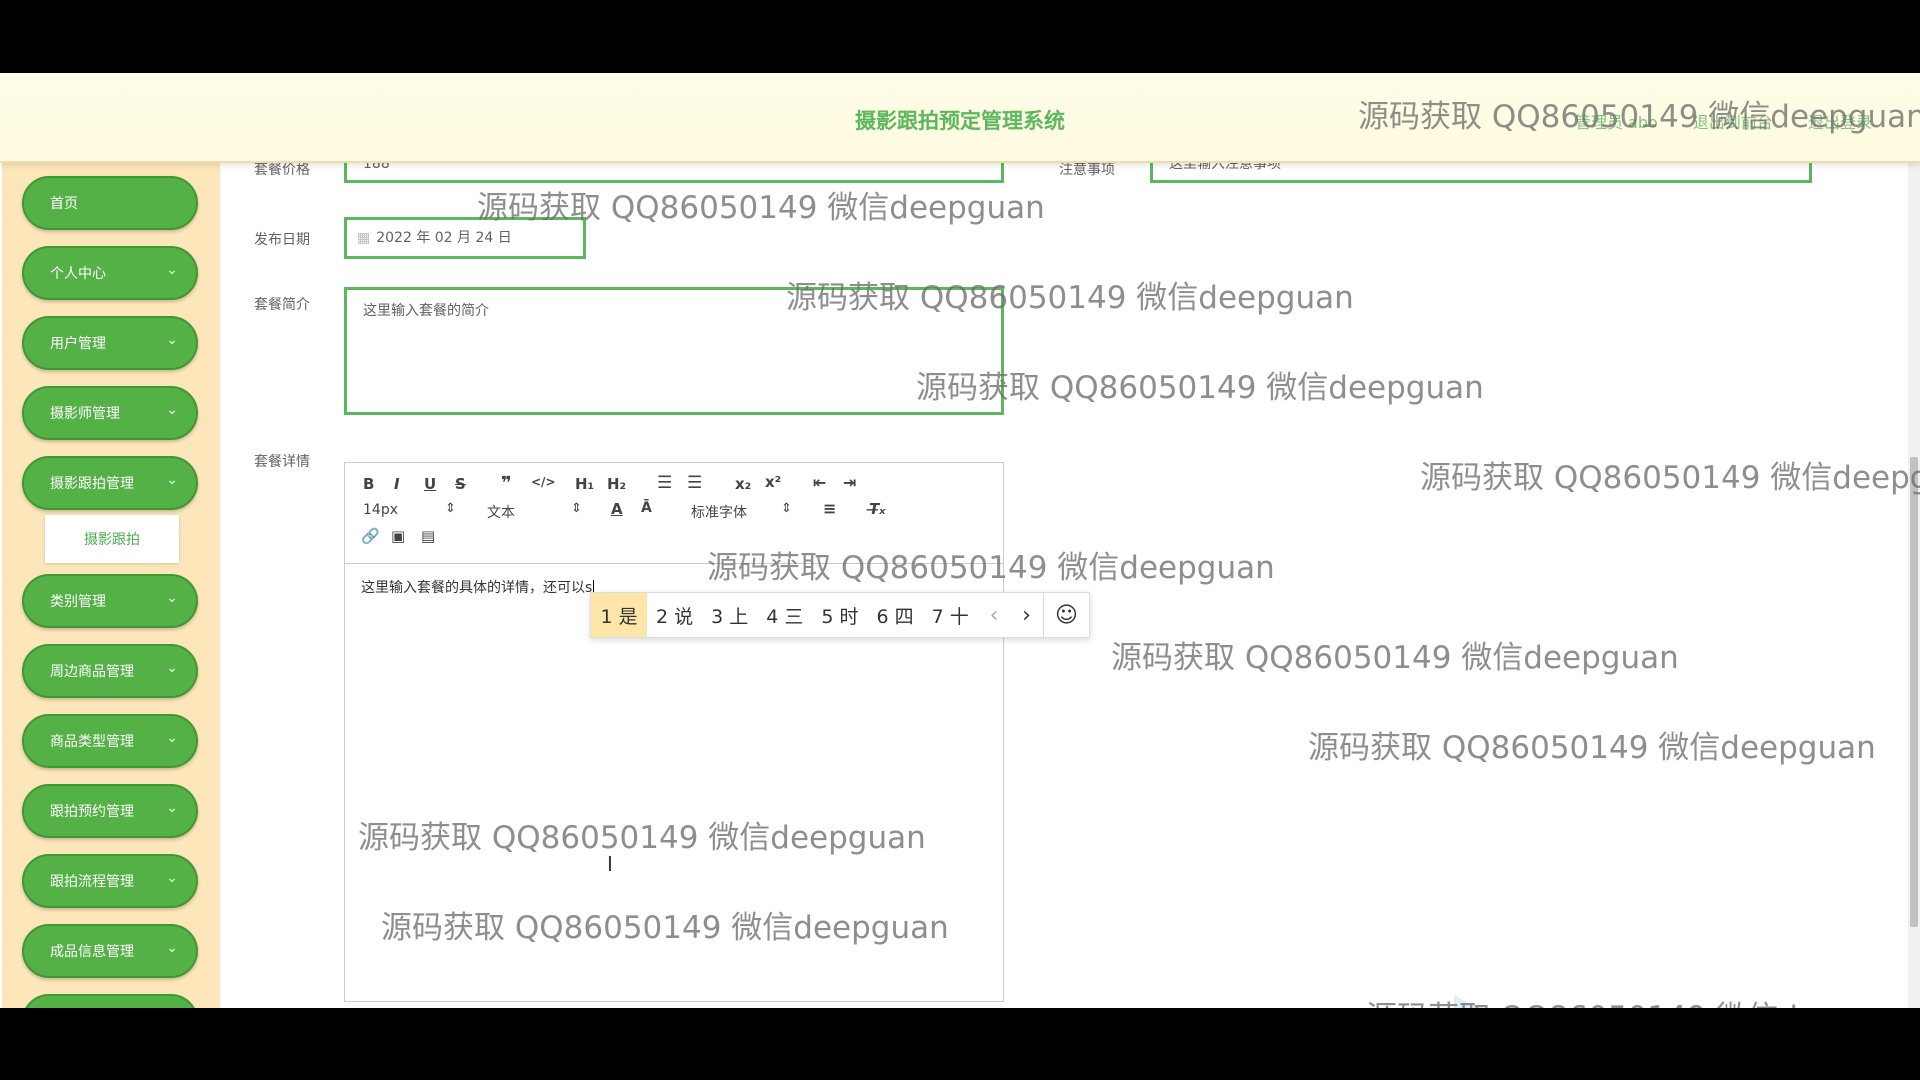 This screenshot has width=1920, height=1080. Describe the element at coordinates (110, 203) in the screenshot. I see `sidebar-item-home: 首页` at that location.